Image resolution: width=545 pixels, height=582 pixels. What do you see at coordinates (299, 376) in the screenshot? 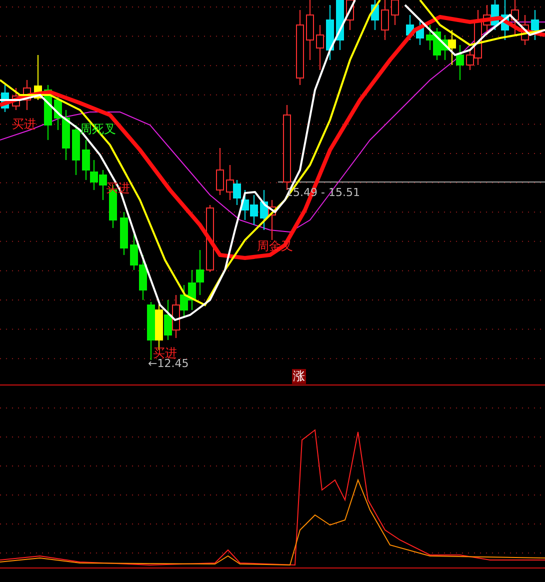
I see `rise-indicator: 涨` at bounding box center [299, 376].